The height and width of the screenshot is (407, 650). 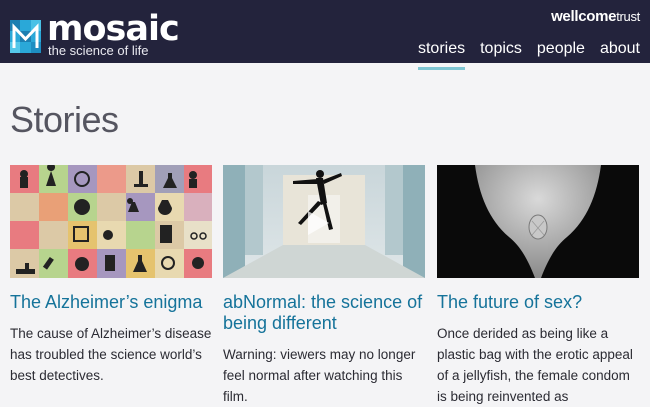 What do you see at coordinates (64, 119) in the screenshot?
I see `page-title: Stories` at bounding box center [64, 119].